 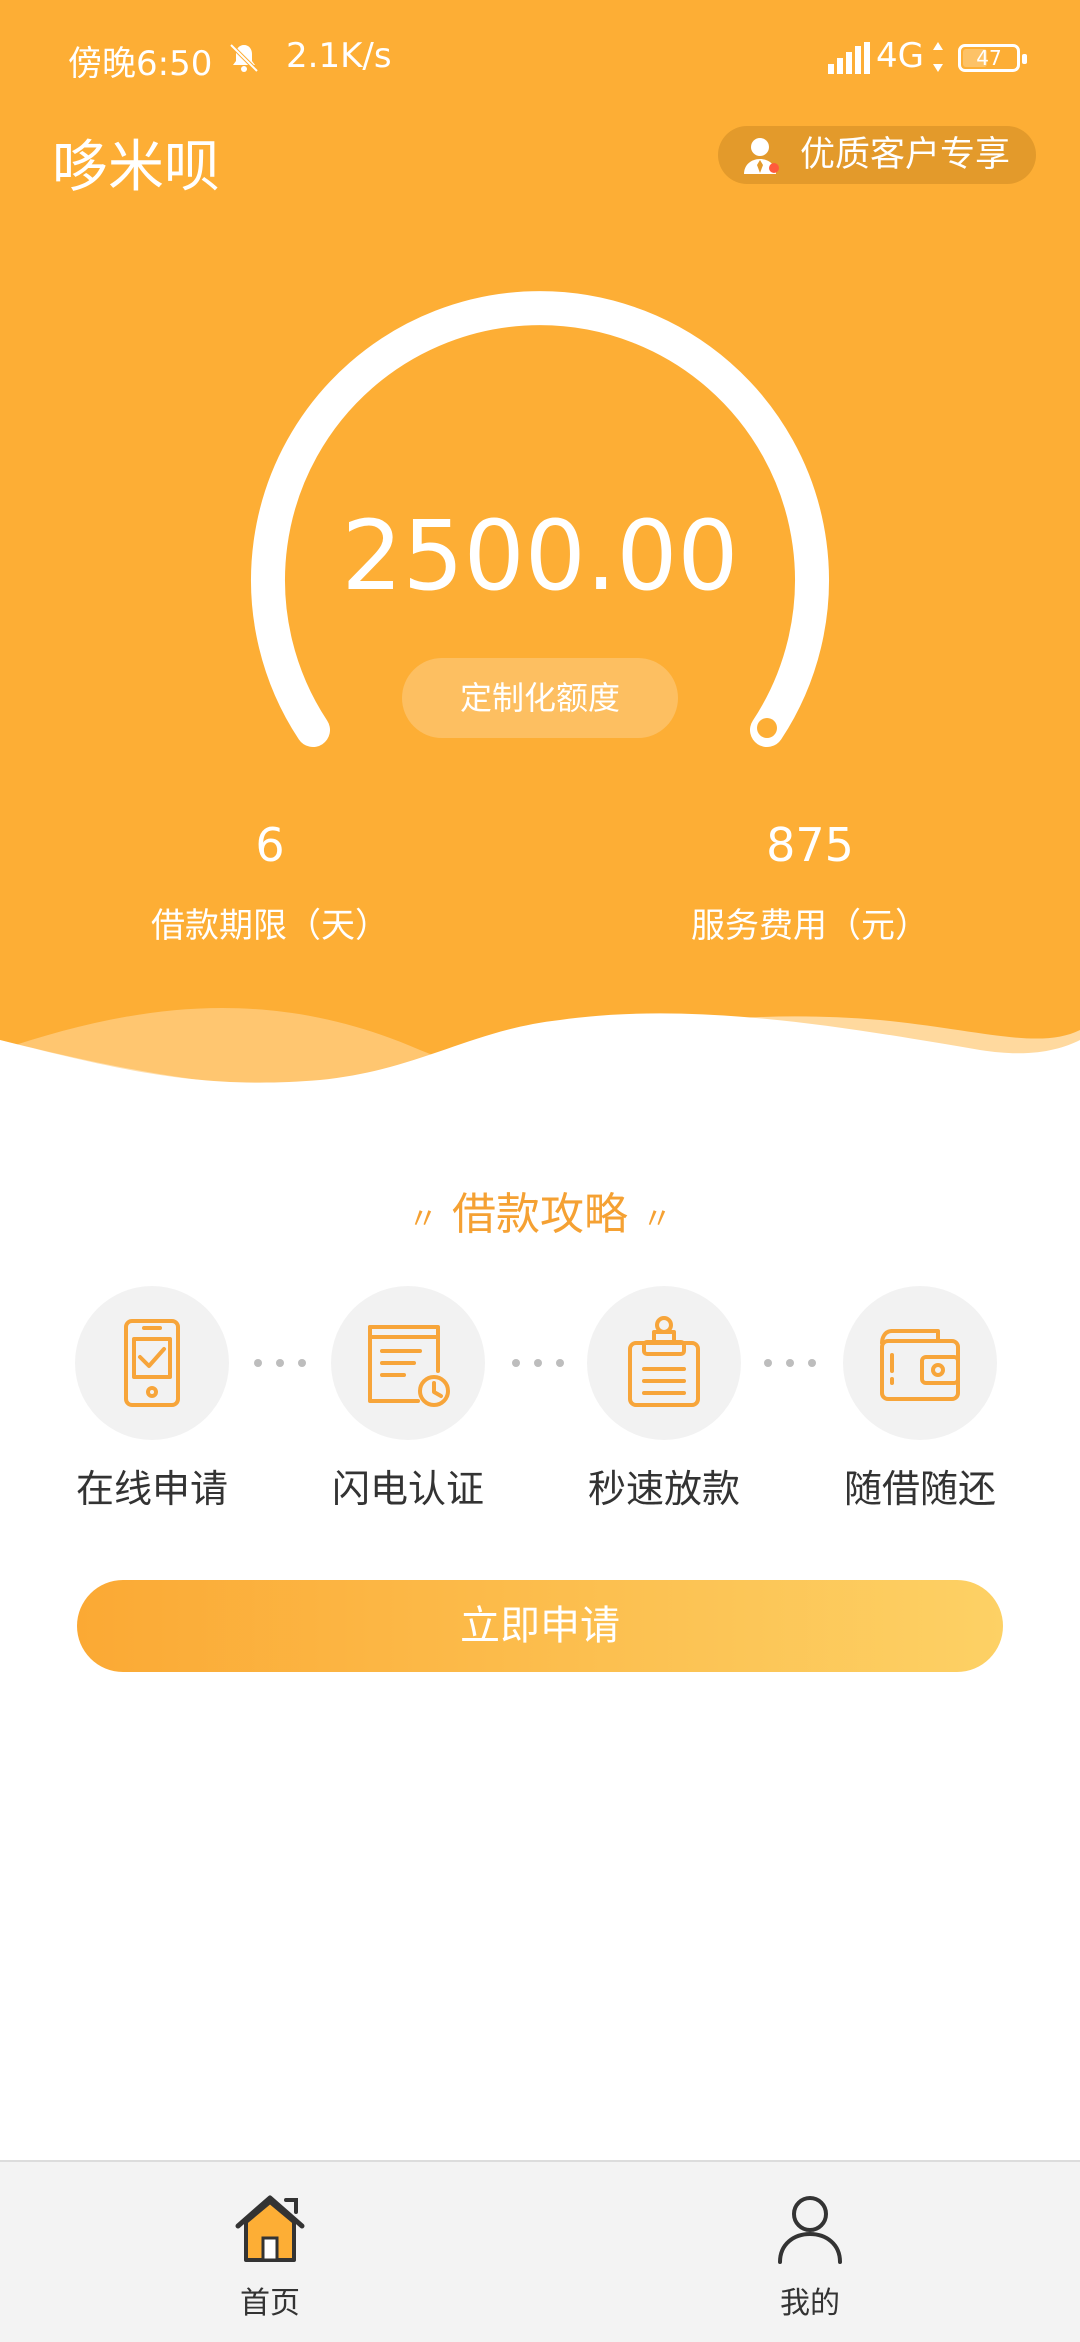 I want to click on wallet-icon, so click(x=920, y=1365).